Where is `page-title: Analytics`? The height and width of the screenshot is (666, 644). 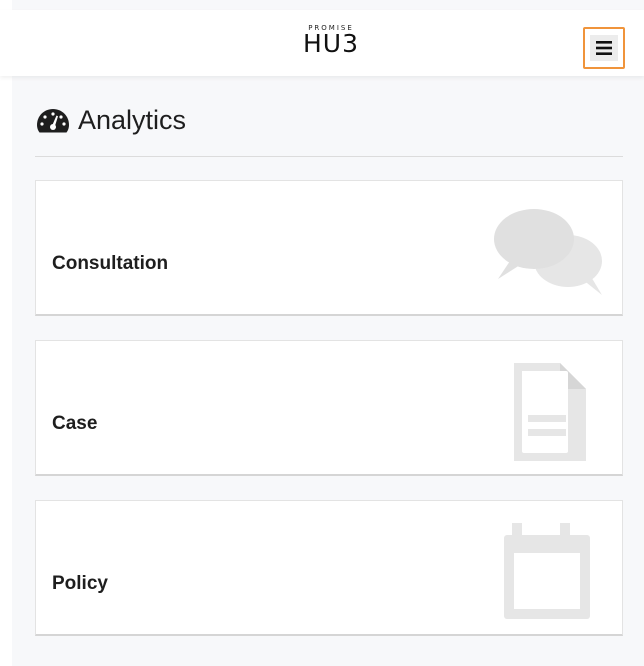 page-title: Analytics is located at coordinates (111, 120).